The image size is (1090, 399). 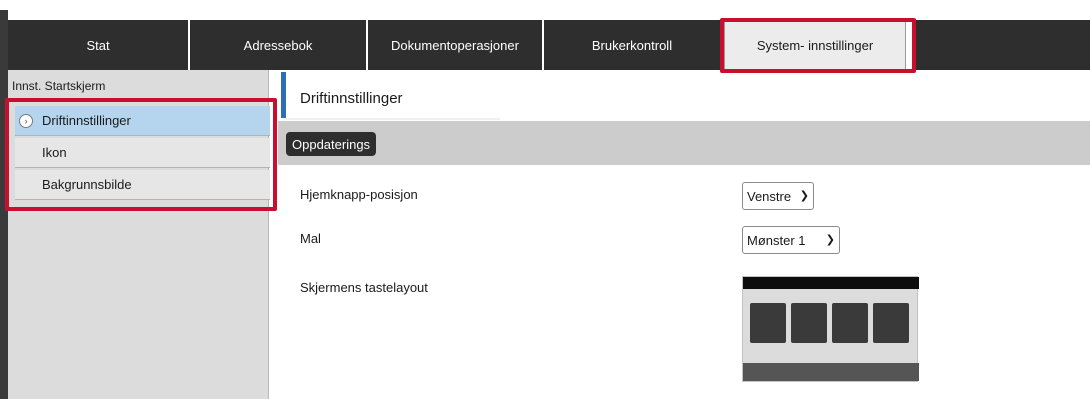 What do you see at coordinates (545, 5) in the screenshot?
I see `top-border` at bounding box center [545, 5].